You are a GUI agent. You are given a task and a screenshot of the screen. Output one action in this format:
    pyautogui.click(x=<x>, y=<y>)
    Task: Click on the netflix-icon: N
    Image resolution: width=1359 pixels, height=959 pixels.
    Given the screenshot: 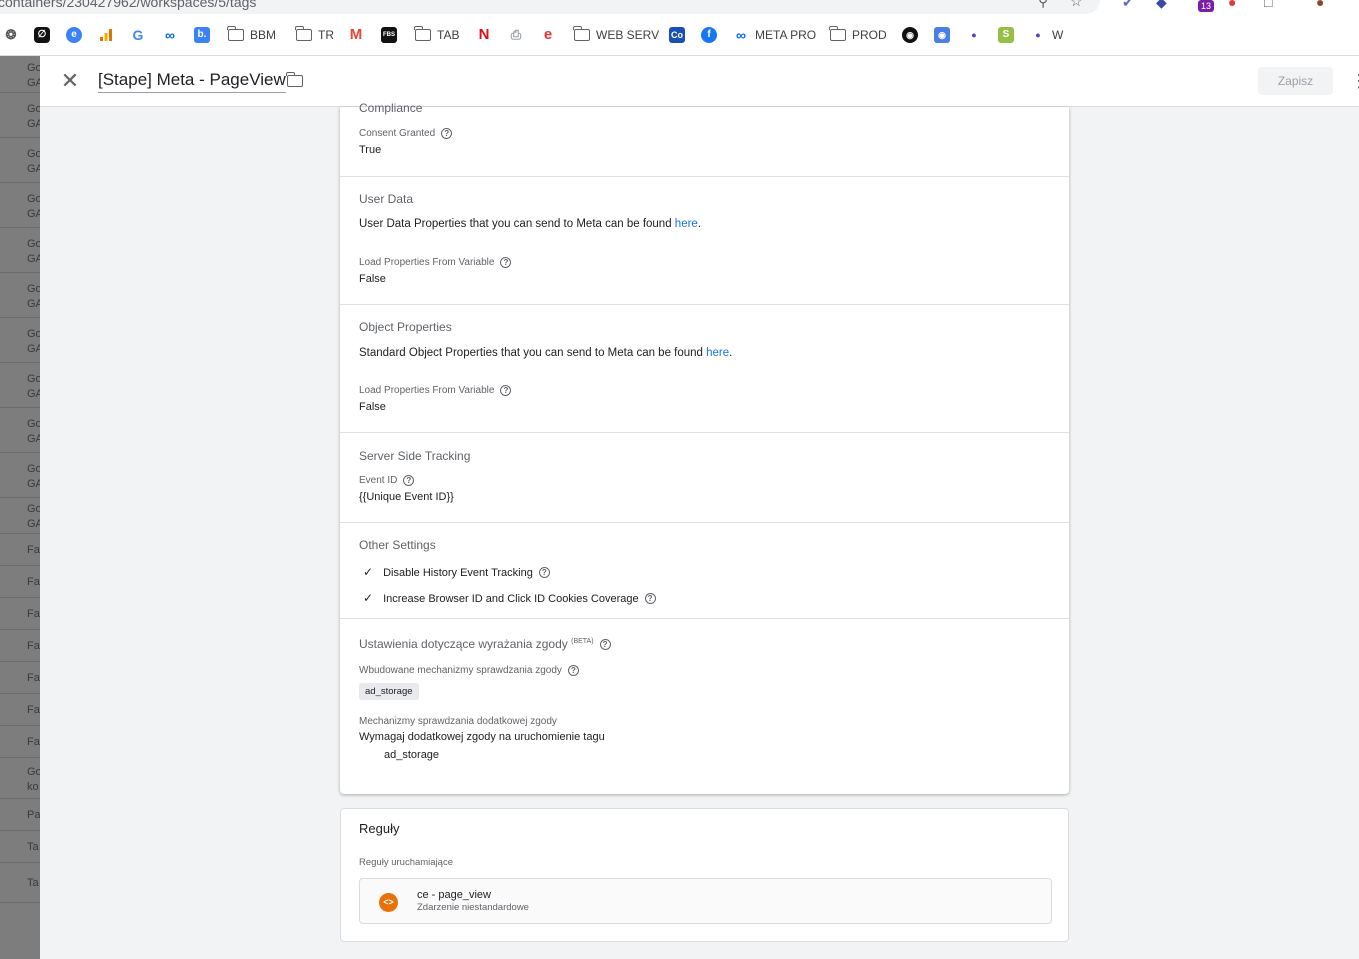 What is the action you would take?
    pyautogui.click(x=484, y=34)
    